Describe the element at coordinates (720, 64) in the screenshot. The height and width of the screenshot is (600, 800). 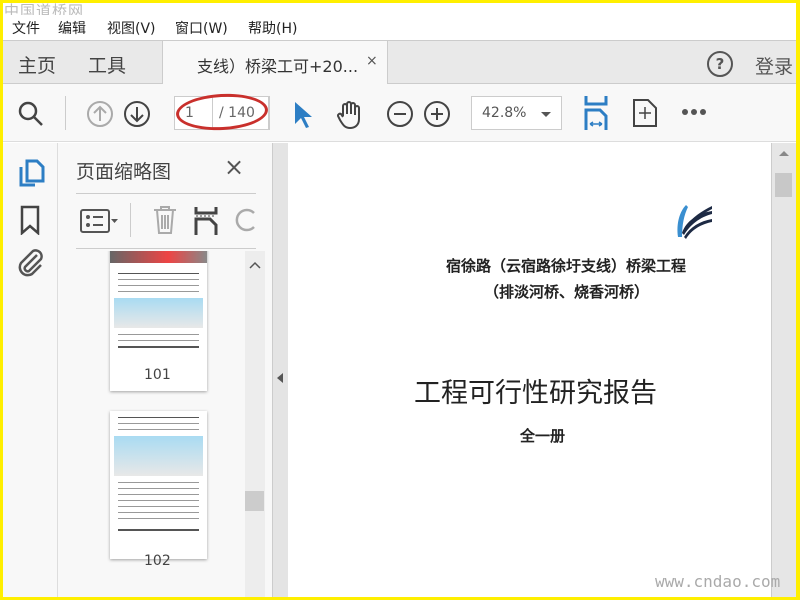
I see `help-icon: ?` at that location.